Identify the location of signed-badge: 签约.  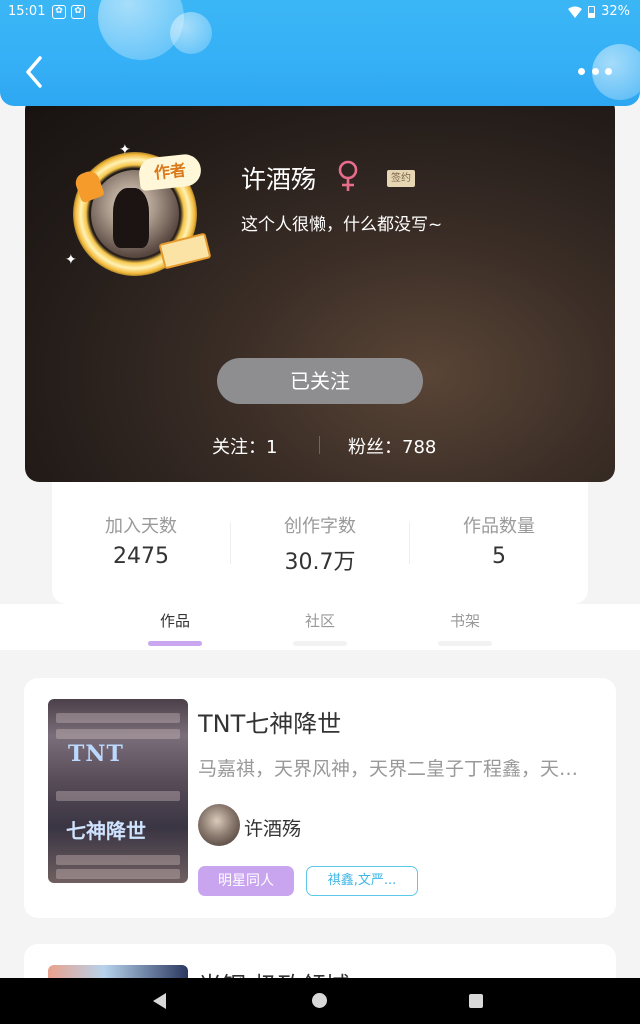
(401, 178).